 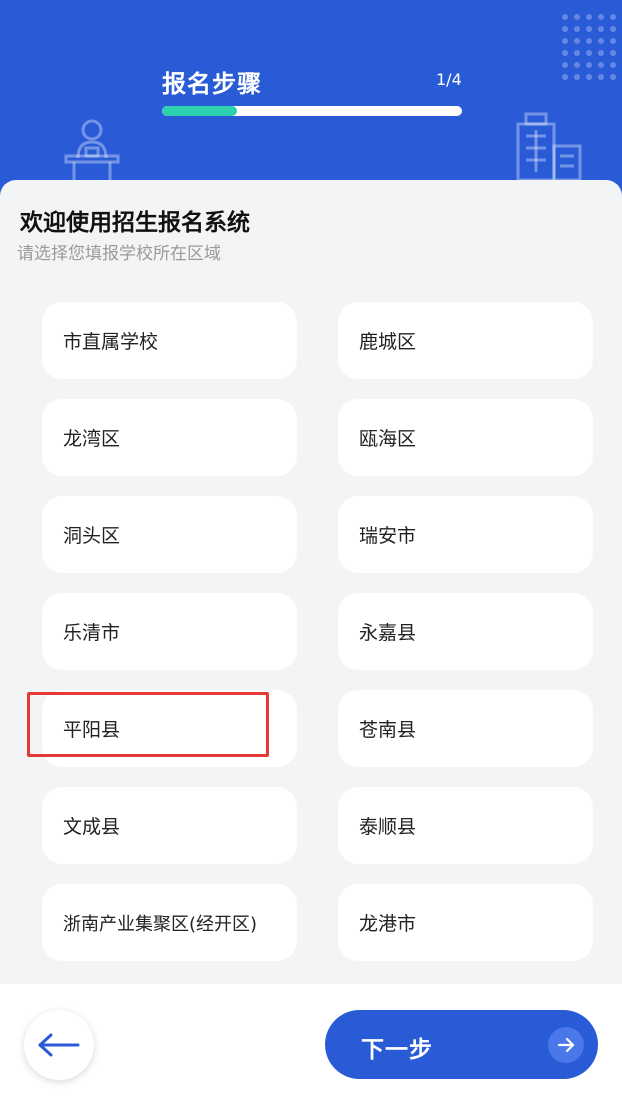 I want to click on progress-bar-fill, so click(x=199, y=111).